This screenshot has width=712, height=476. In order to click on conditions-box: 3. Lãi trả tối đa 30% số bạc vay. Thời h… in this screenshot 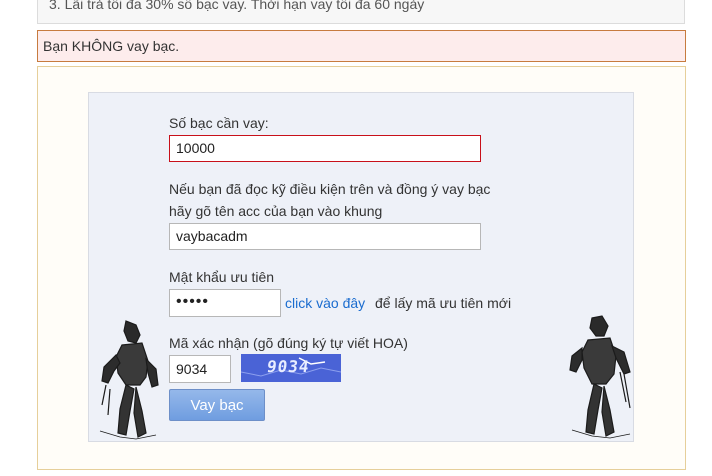, I will do `click(361, 12)`.